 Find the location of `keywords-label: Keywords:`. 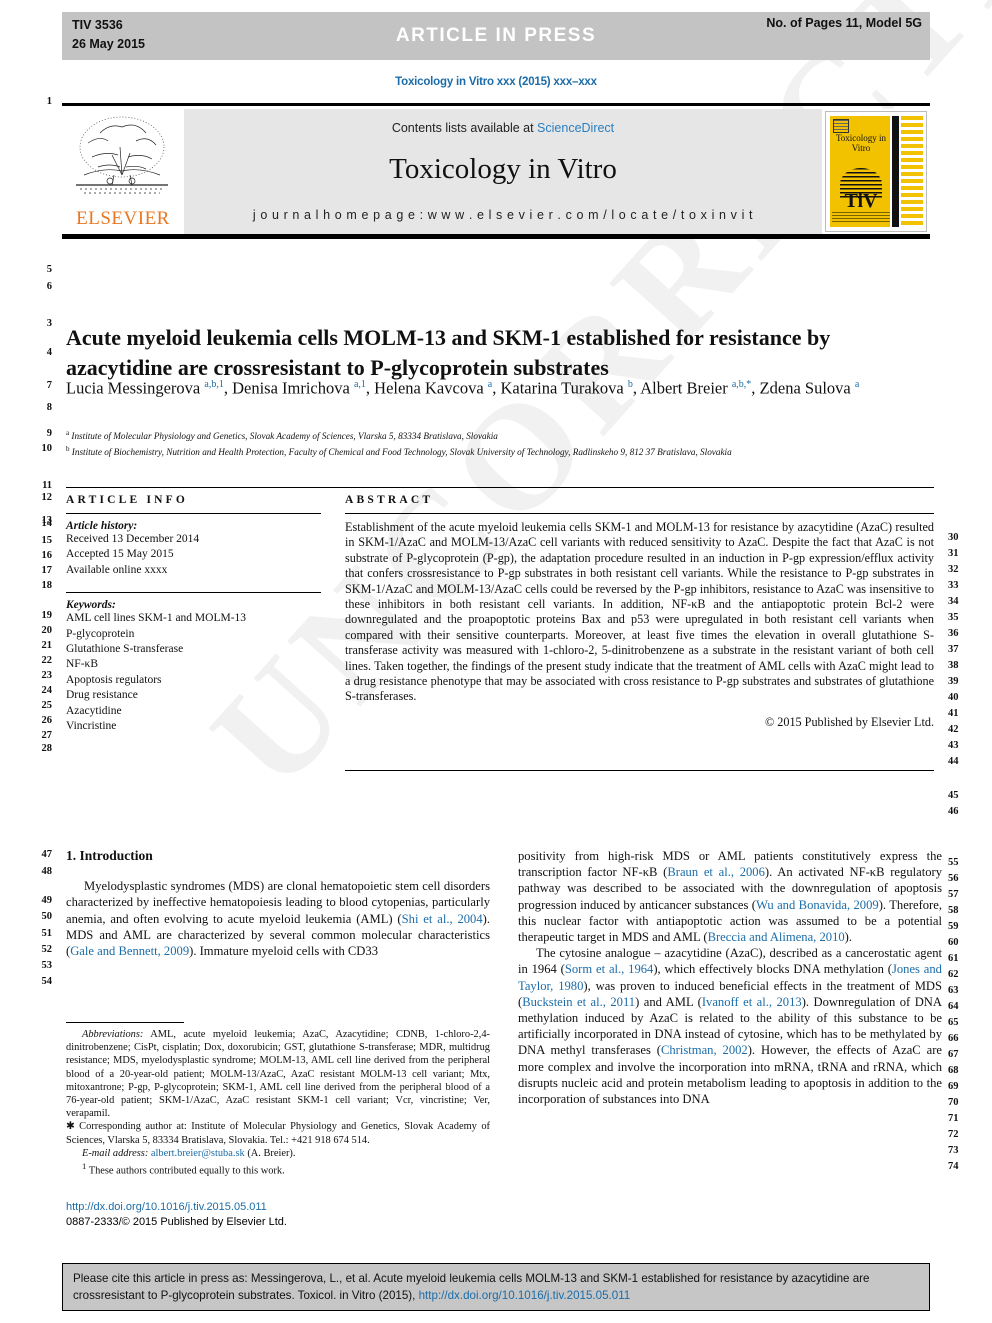

keywords-label: Keywords: is located at coordinates (91, 605).